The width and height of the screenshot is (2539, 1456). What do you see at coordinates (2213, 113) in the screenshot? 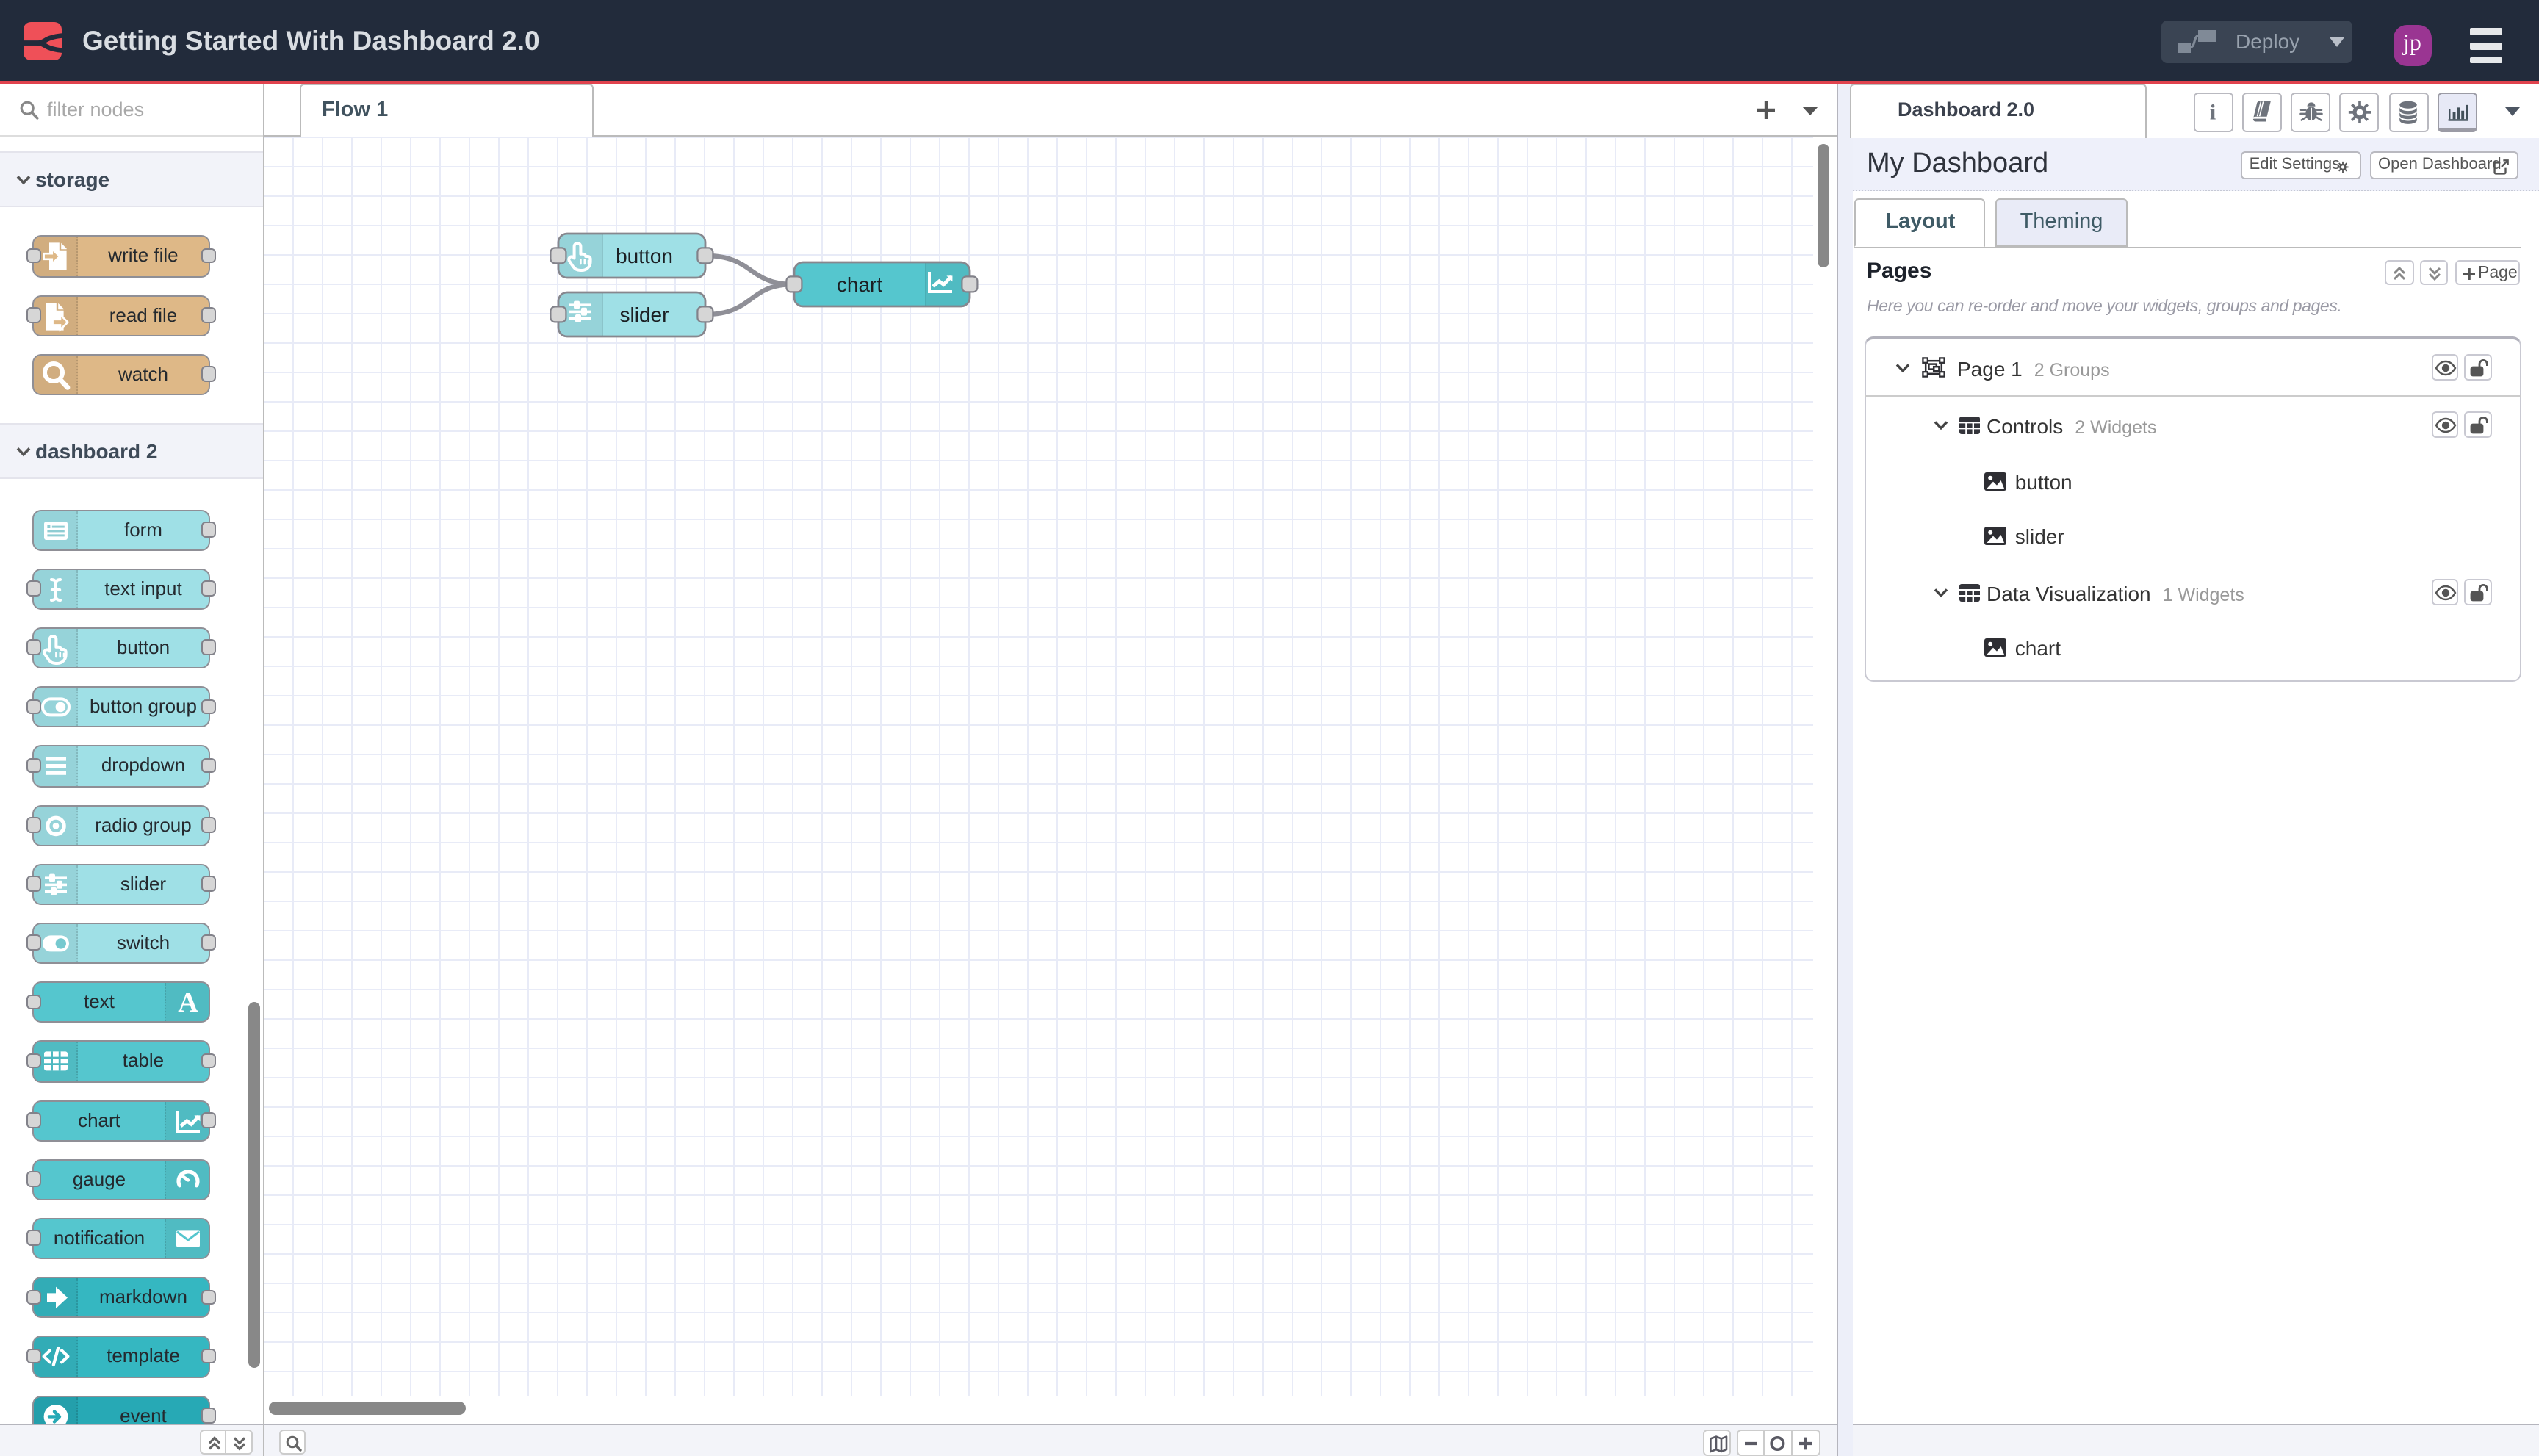
I see `svg-text: i` at bounding box center [2213, 113].